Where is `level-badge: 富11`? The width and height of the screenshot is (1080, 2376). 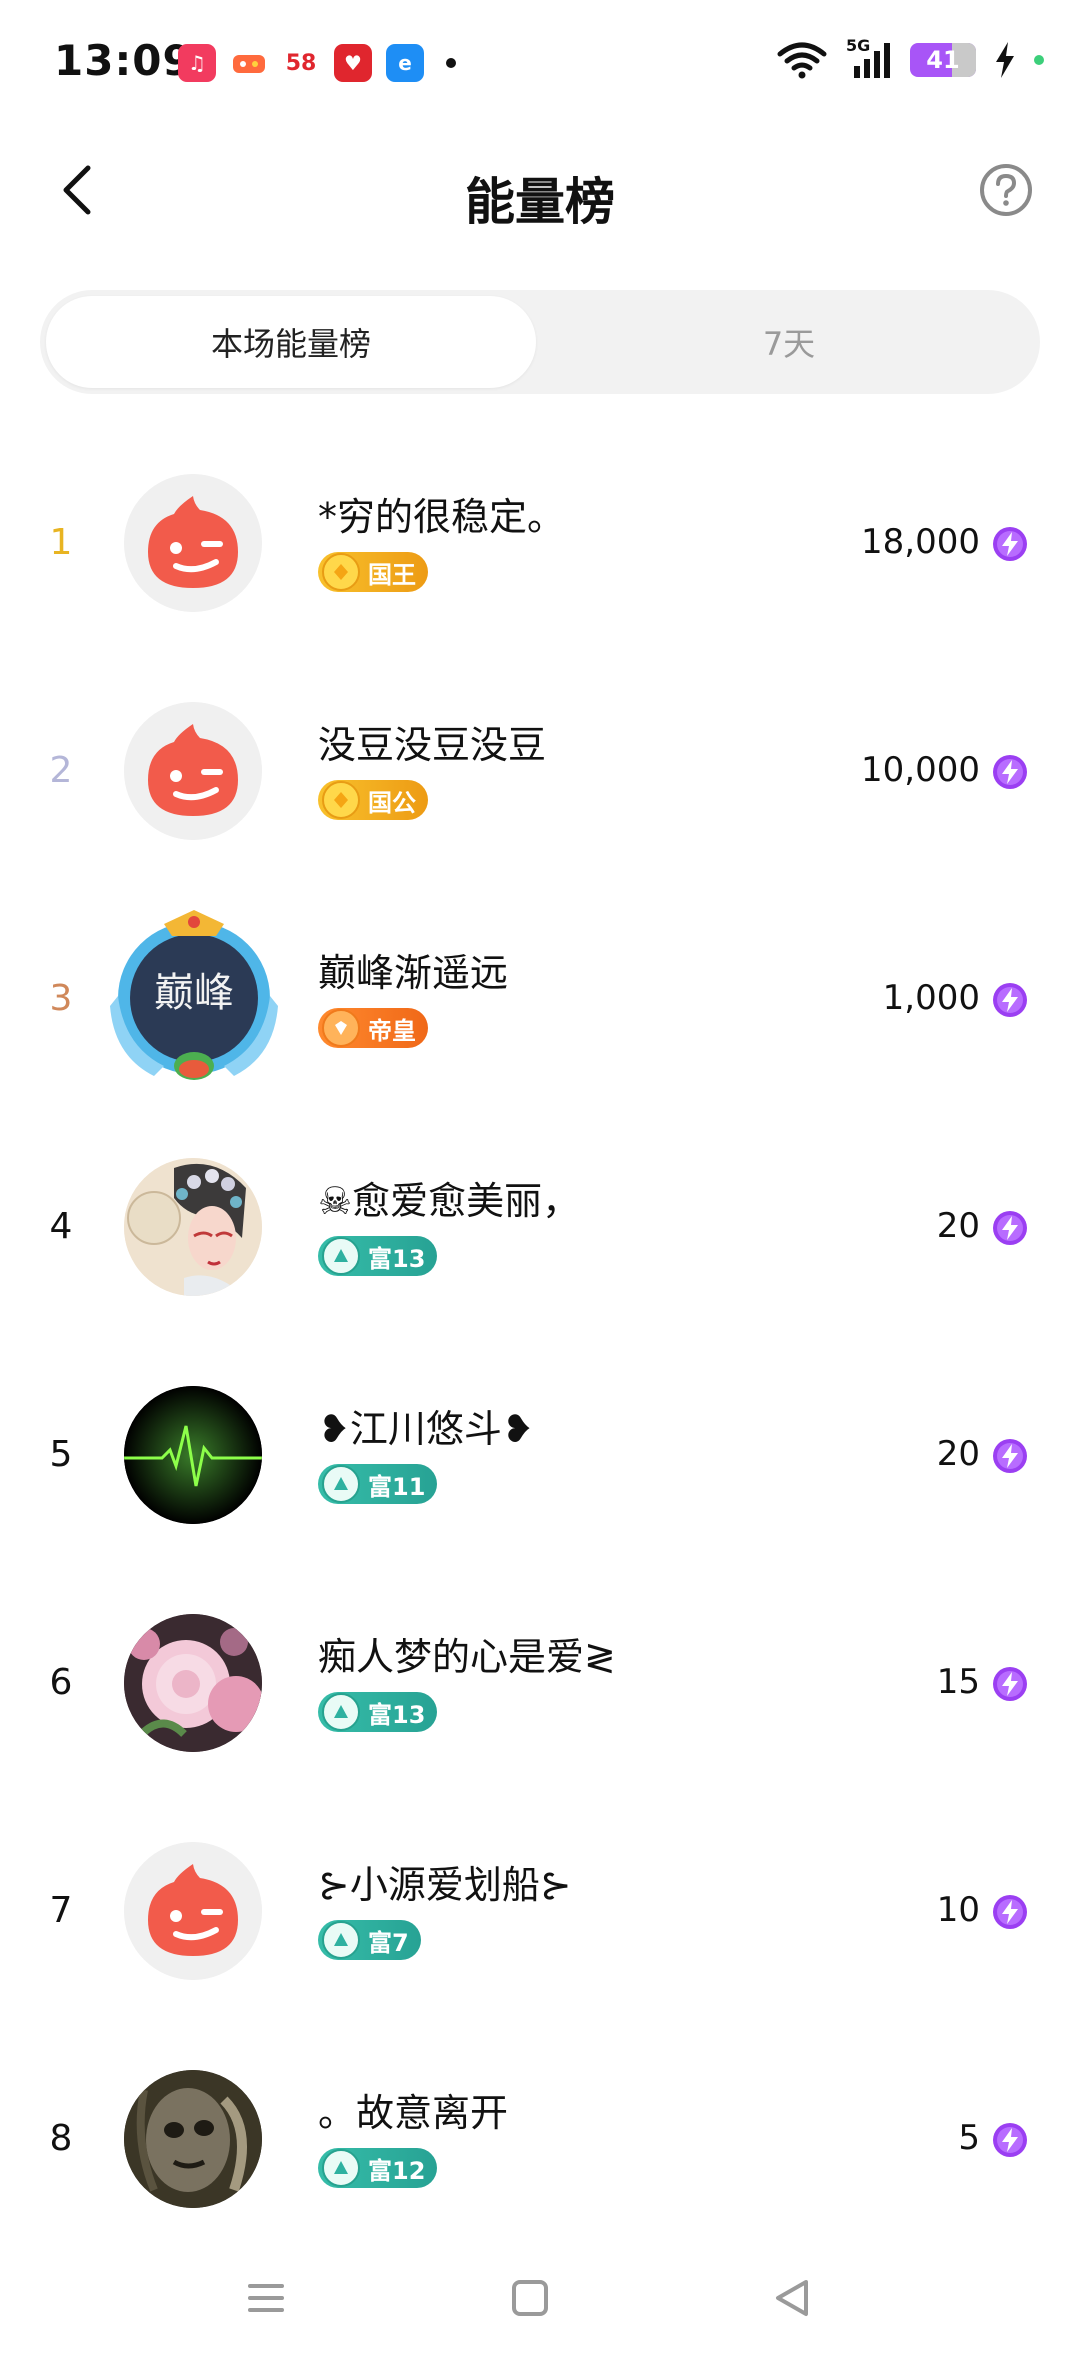 level-badge: 富11 is located at coordinates (378, 1484).